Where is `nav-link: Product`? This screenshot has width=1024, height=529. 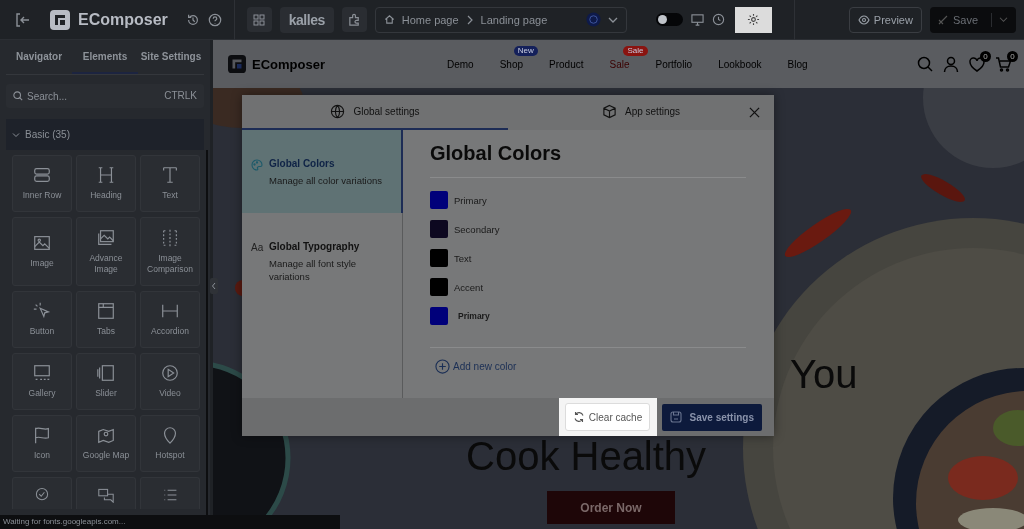
nav-link: Product is located at coordinates (566, 64).